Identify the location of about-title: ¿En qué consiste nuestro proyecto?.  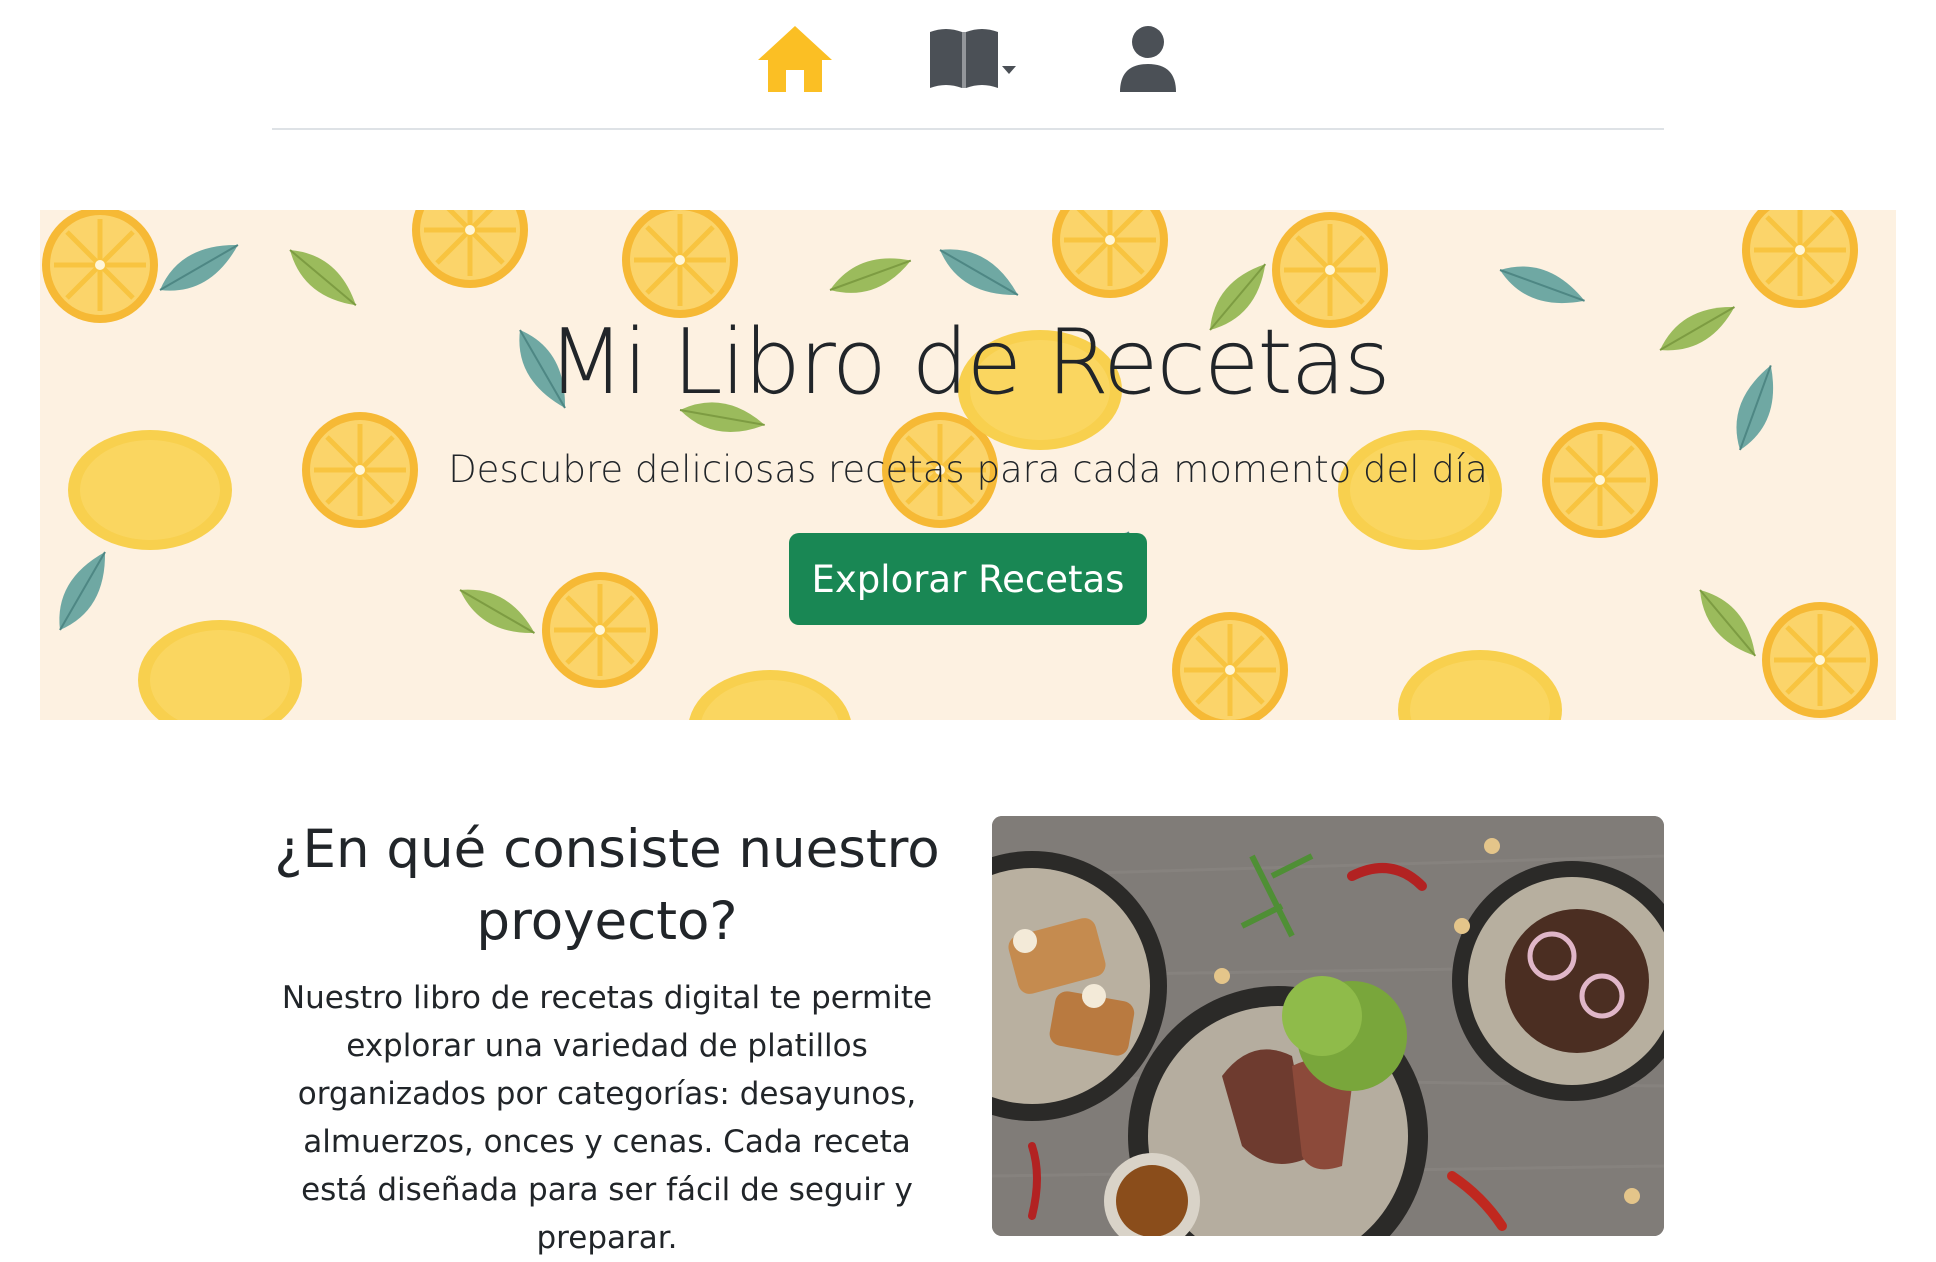
(607, 885).